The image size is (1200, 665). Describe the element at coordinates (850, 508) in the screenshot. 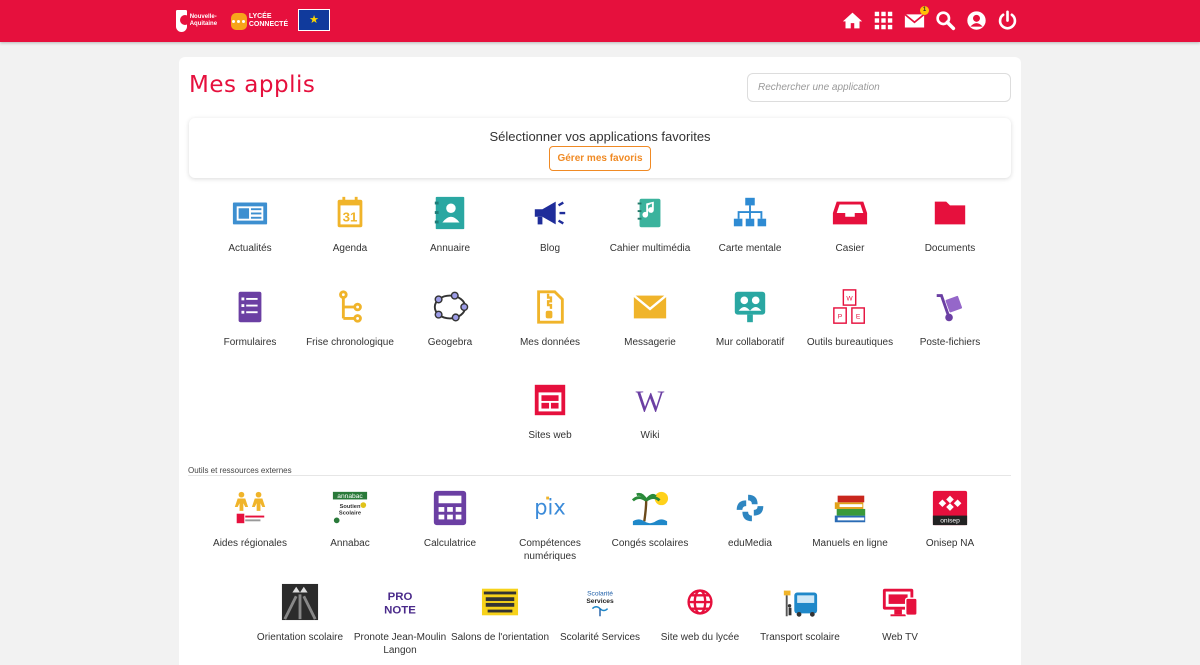

I see `books-icon` at that location.